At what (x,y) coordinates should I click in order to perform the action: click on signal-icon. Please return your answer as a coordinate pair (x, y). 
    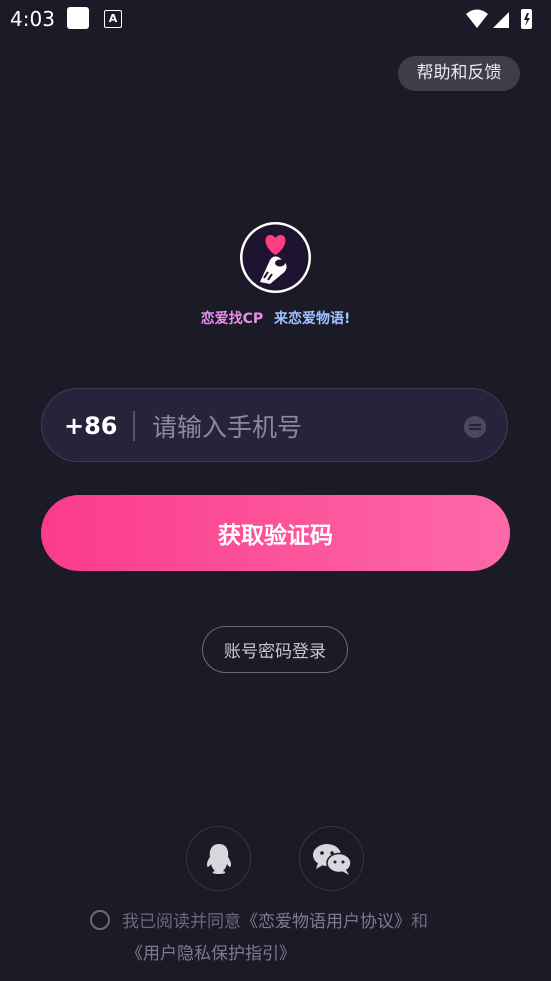
    Looking at the image, I should click on (501, 20).